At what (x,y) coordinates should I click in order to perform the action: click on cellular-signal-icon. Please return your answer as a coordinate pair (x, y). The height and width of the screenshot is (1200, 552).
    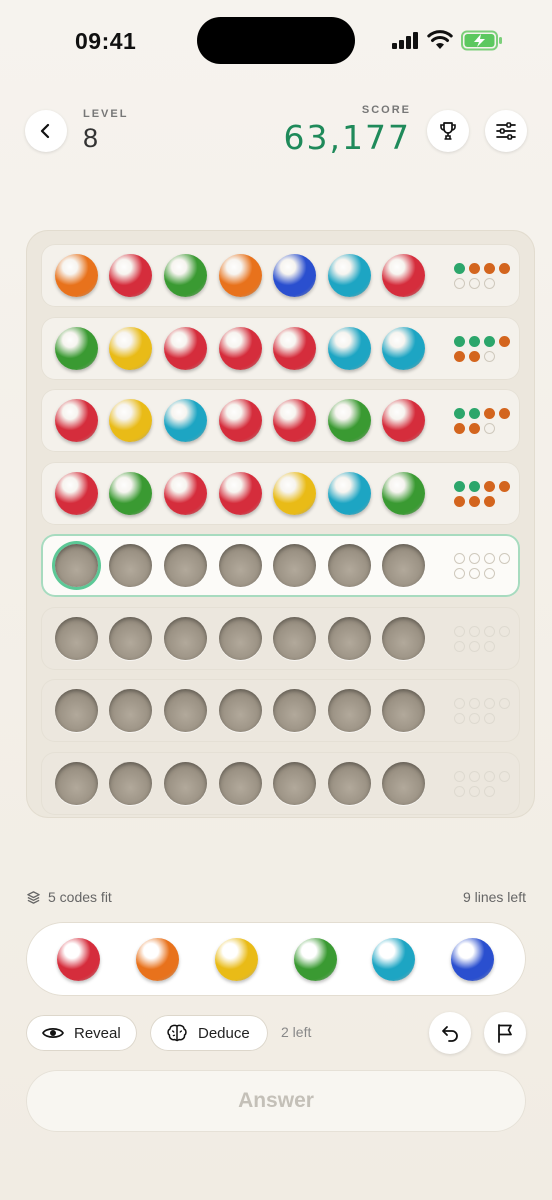
    Looking at the image, I should click on (405, 40).